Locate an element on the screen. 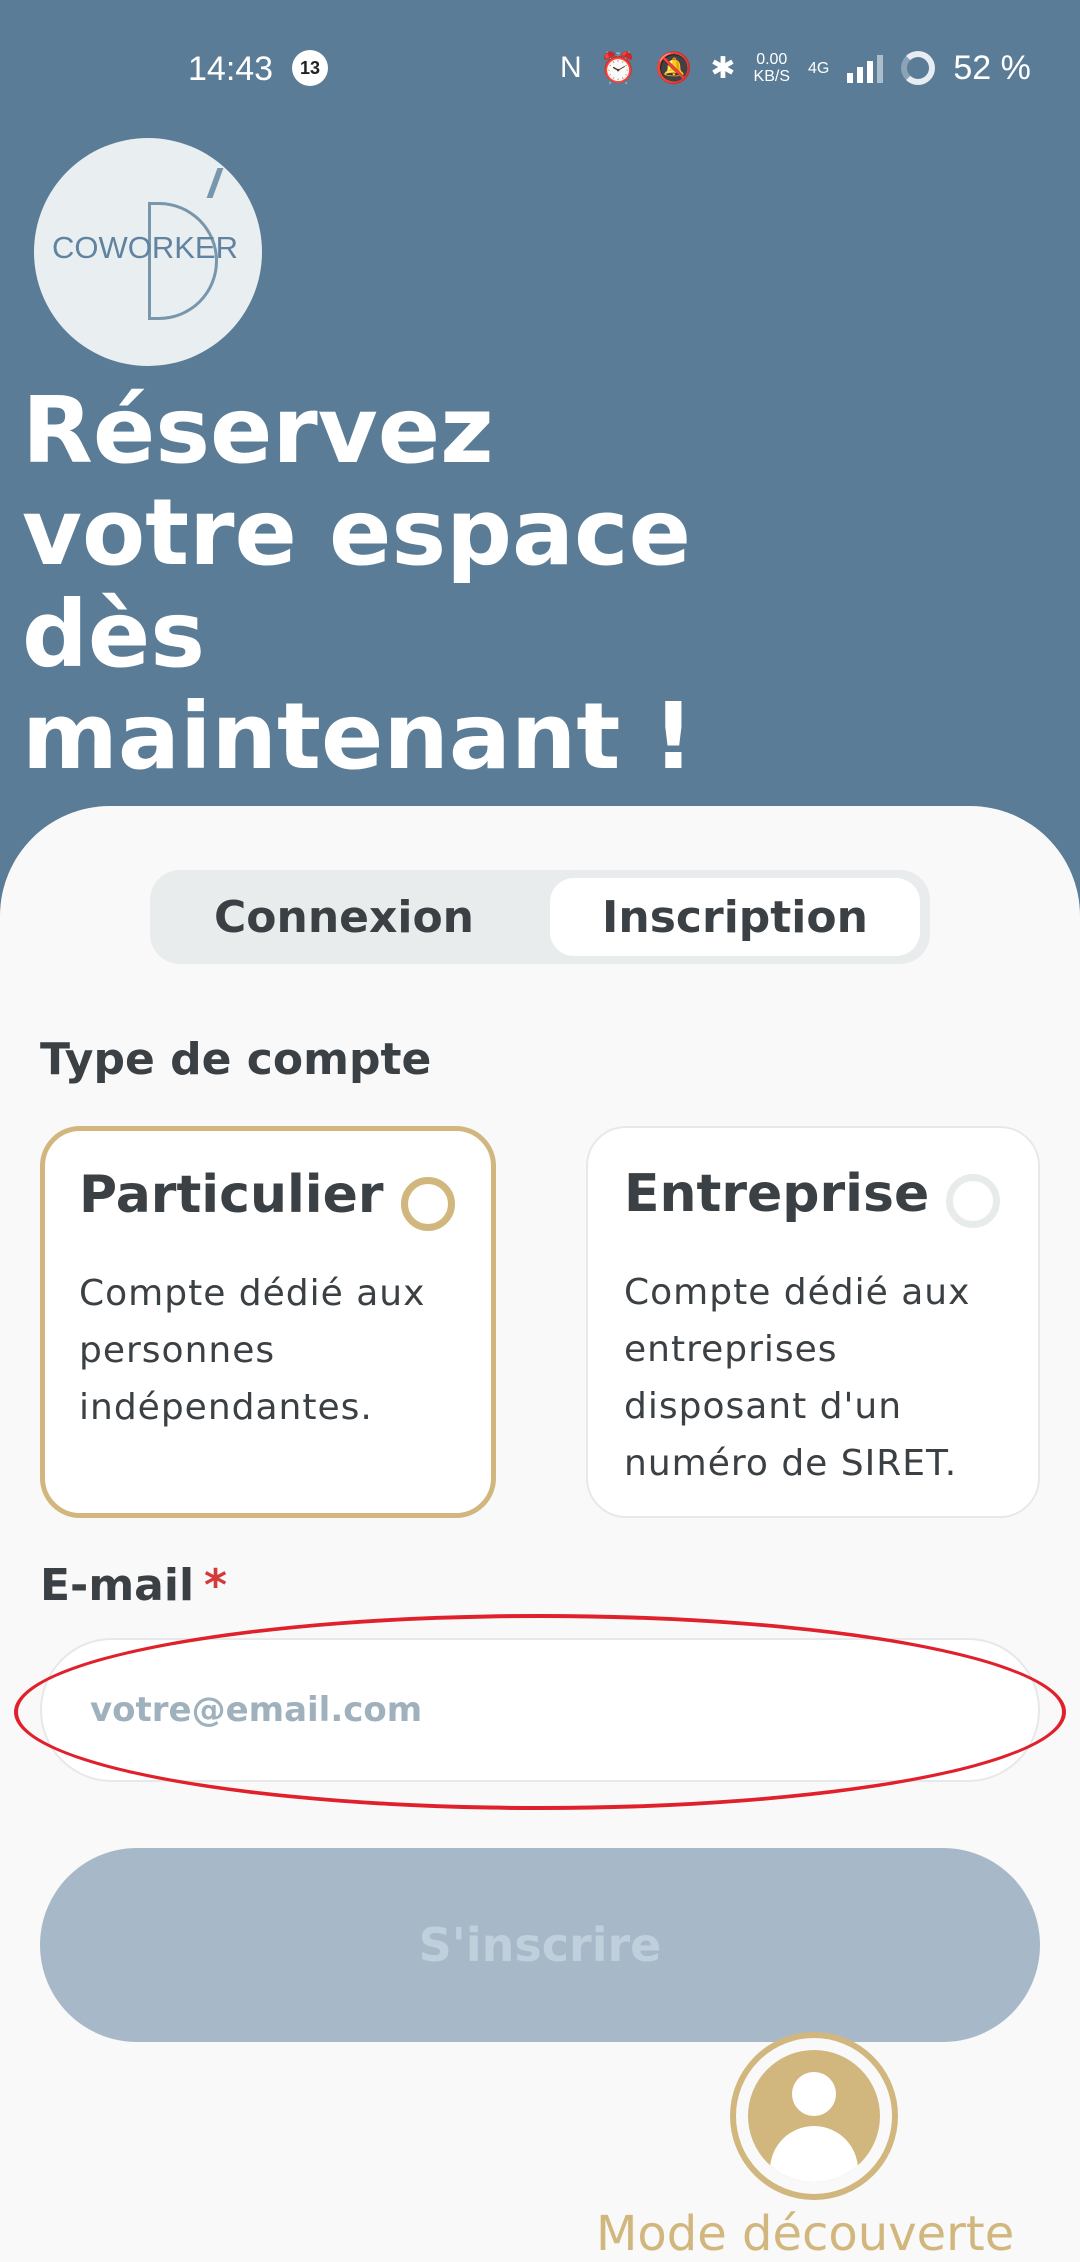  user-icon is located at coordinates (814, 2116).